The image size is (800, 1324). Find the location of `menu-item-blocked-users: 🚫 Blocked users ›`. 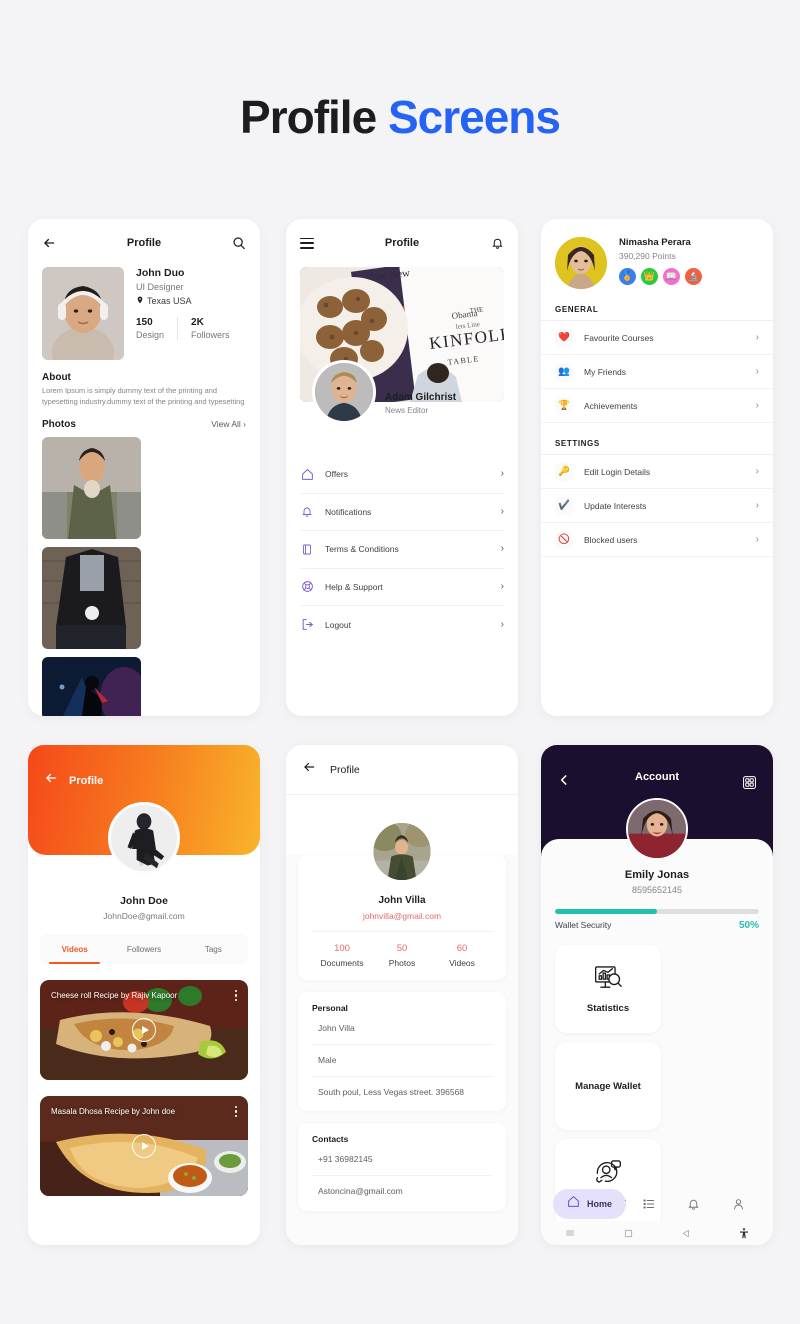

menu-item-blocked-users: 🚫 Blocked users › is located at coordinates (657, 540).